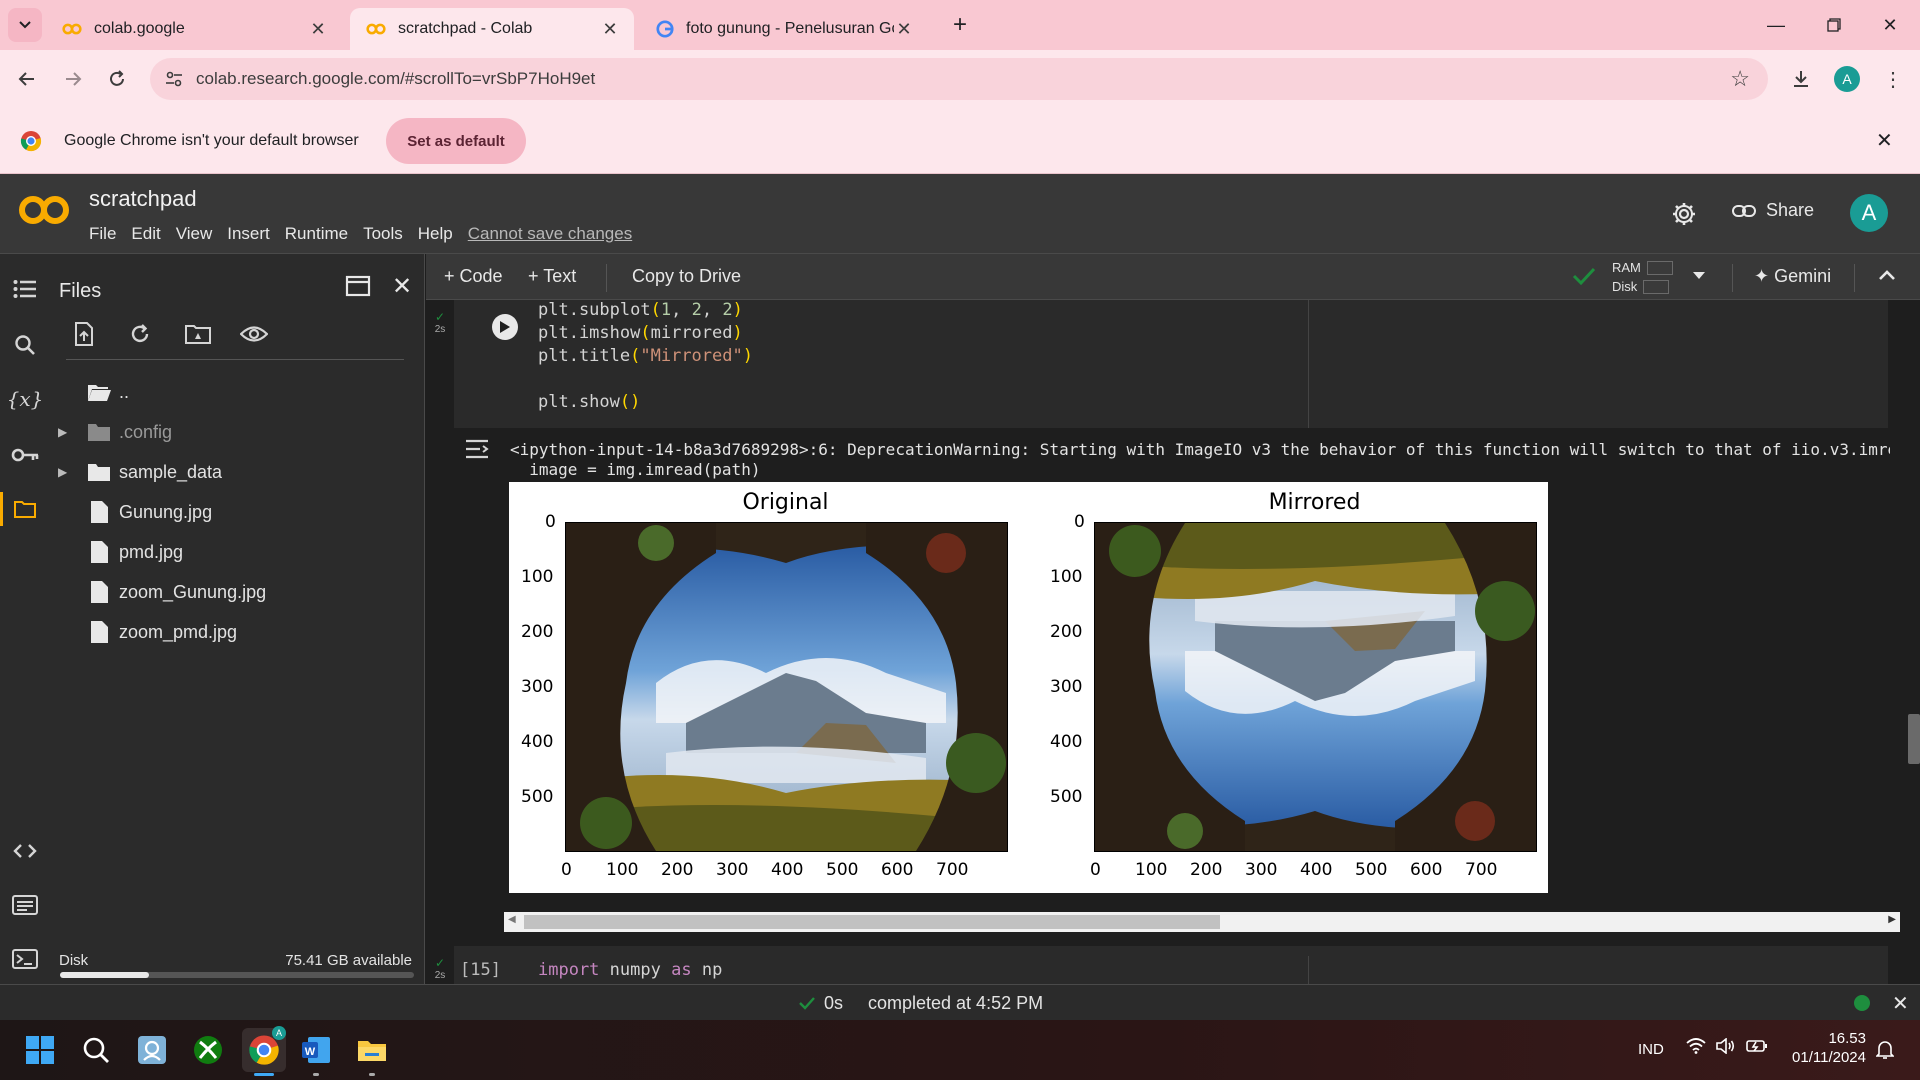  What do you see at coordinates (25, 509) in the screenshot?
I see `files-button` at bounding box center [25, 509].